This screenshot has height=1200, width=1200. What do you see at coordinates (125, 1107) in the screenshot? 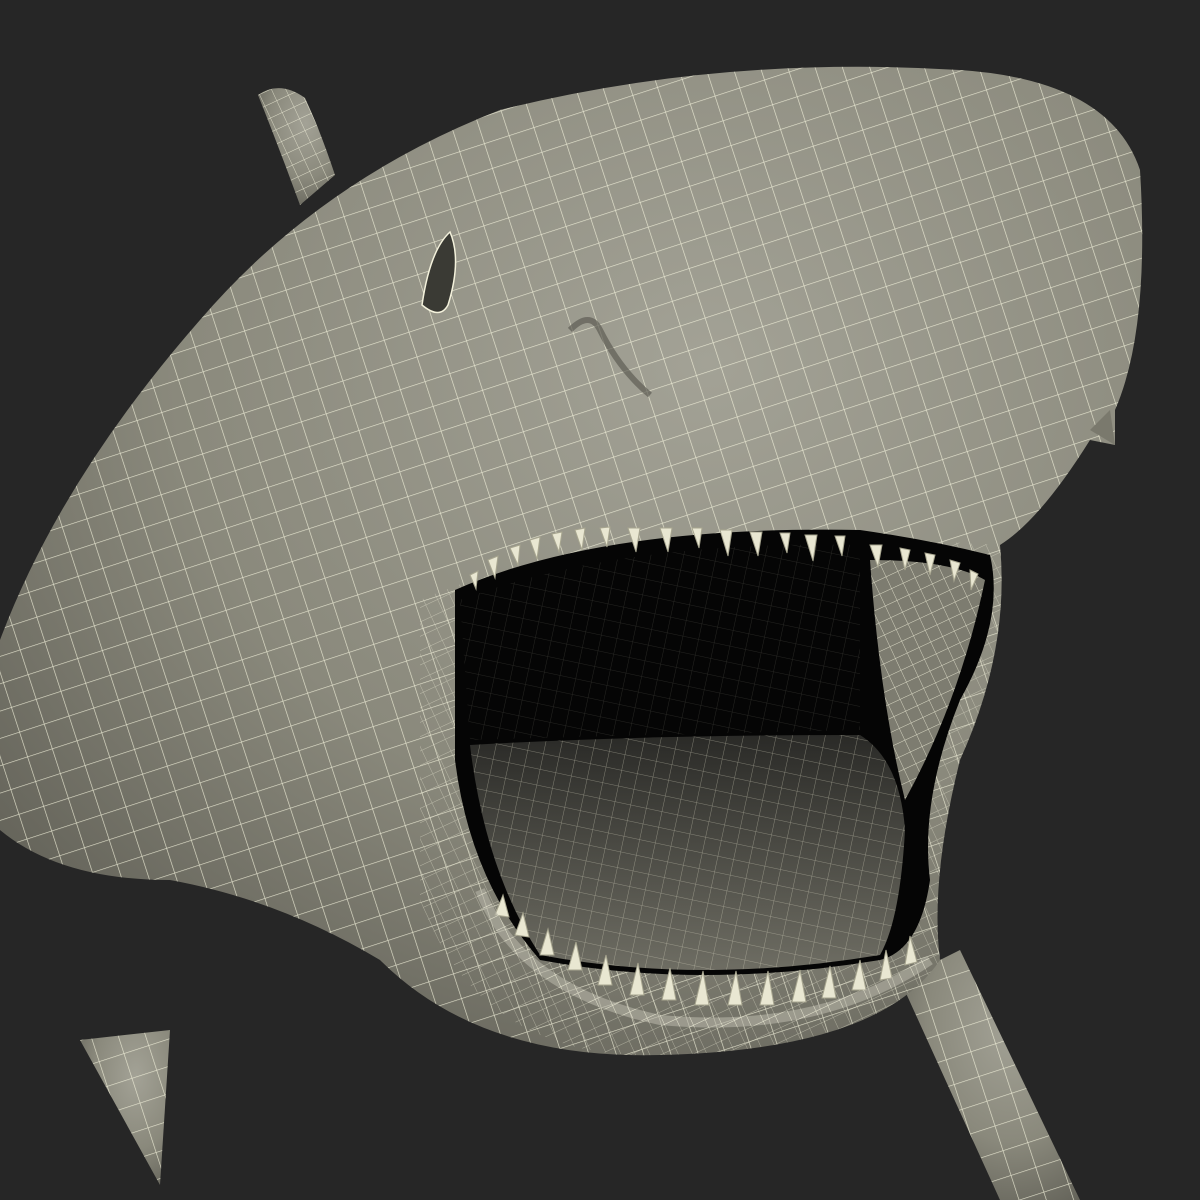
I see `pectoral-fin` at bounding box center [125, 1107].